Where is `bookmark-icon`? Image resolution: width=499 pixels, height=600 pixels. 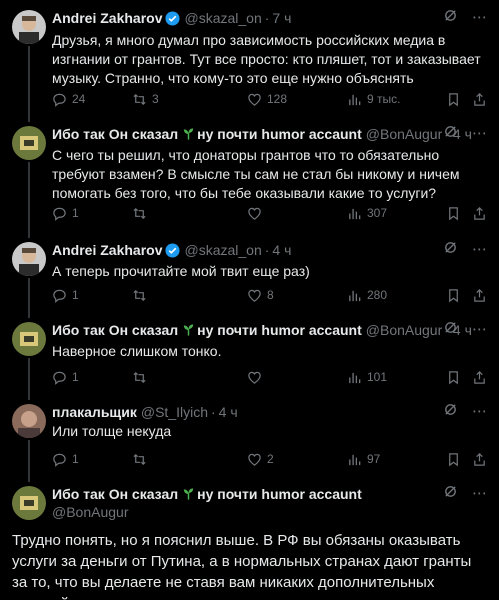 bookmark-icon is located at coordinates (453, 213).